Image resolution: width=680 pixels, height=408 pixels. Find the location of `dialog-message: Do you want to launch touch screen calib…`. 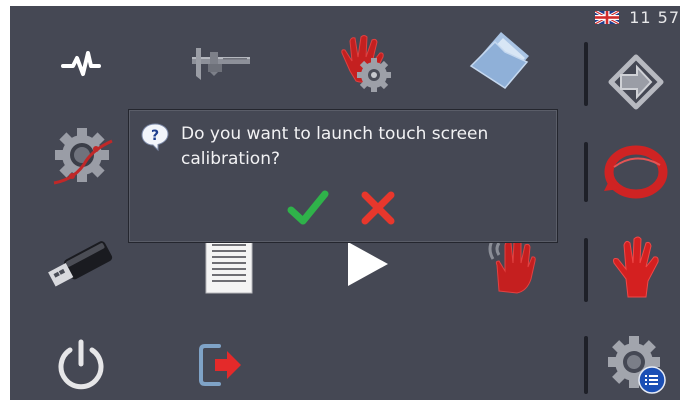

dialog-message: Do you want to launch touch screen calib… is located at coordinates (335, 146).